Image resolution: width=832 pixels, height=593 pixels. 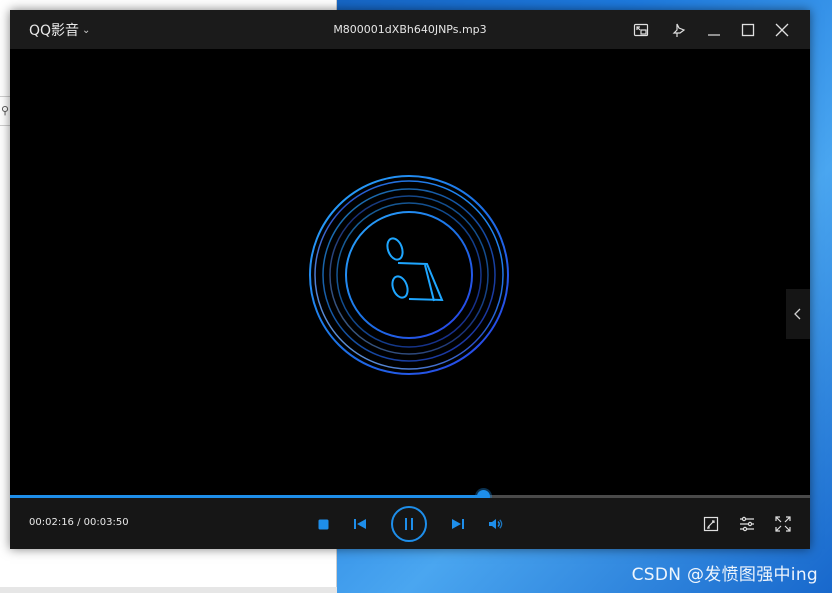 I want to click on maximize-icon, so click(x=748, y=30).